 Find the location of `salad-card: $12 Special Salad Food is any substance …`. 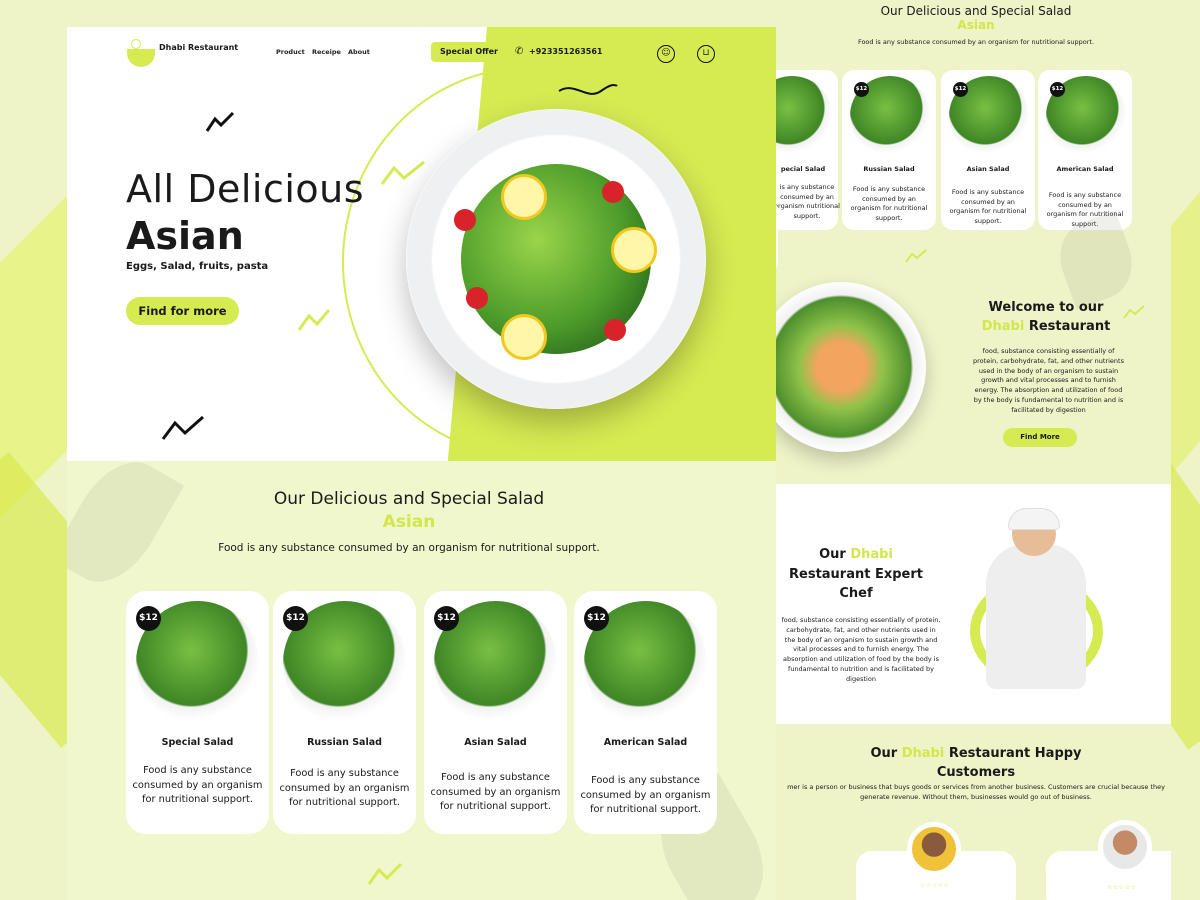

salad-card: $12 Special Salad Food is any substance … is located at coordinates (197, 712).